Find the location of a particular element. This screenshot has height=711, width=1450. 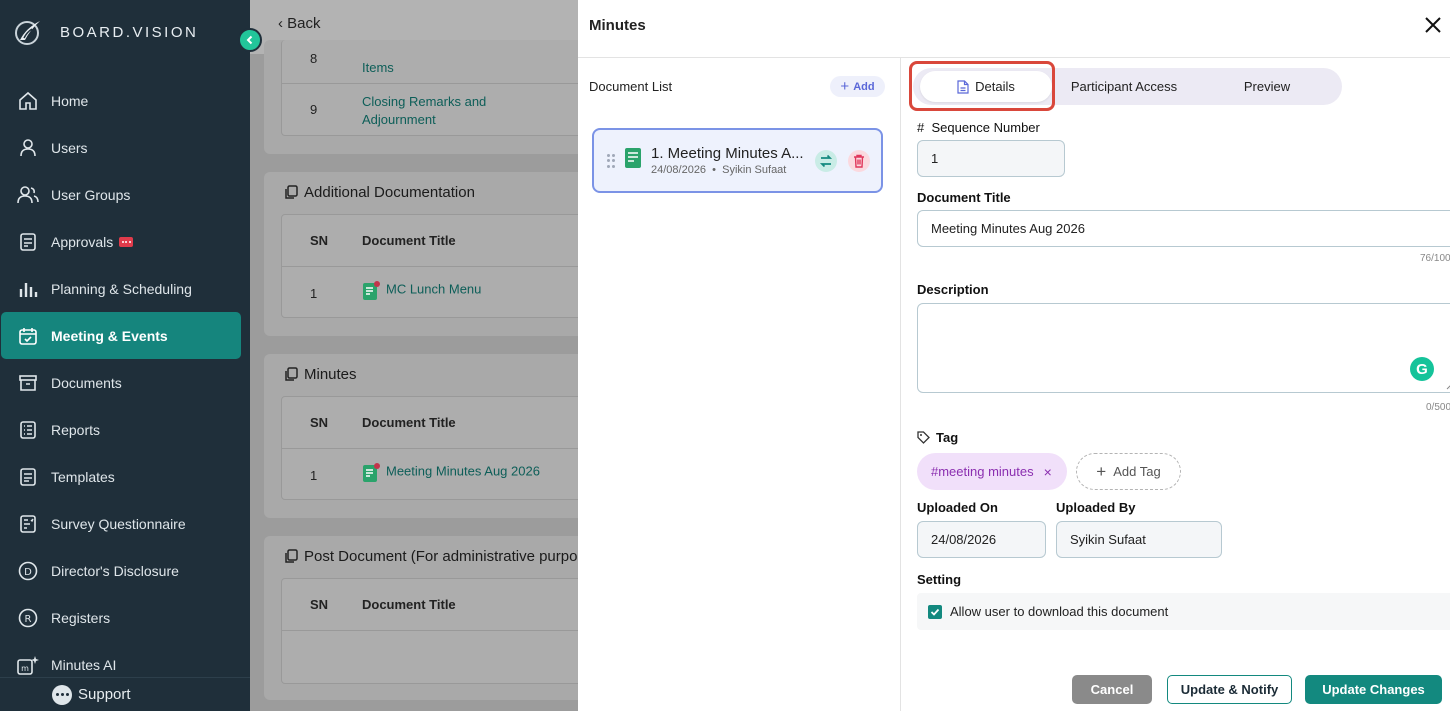

documents-table: SN Document Title is located at coordinates (429, 631).